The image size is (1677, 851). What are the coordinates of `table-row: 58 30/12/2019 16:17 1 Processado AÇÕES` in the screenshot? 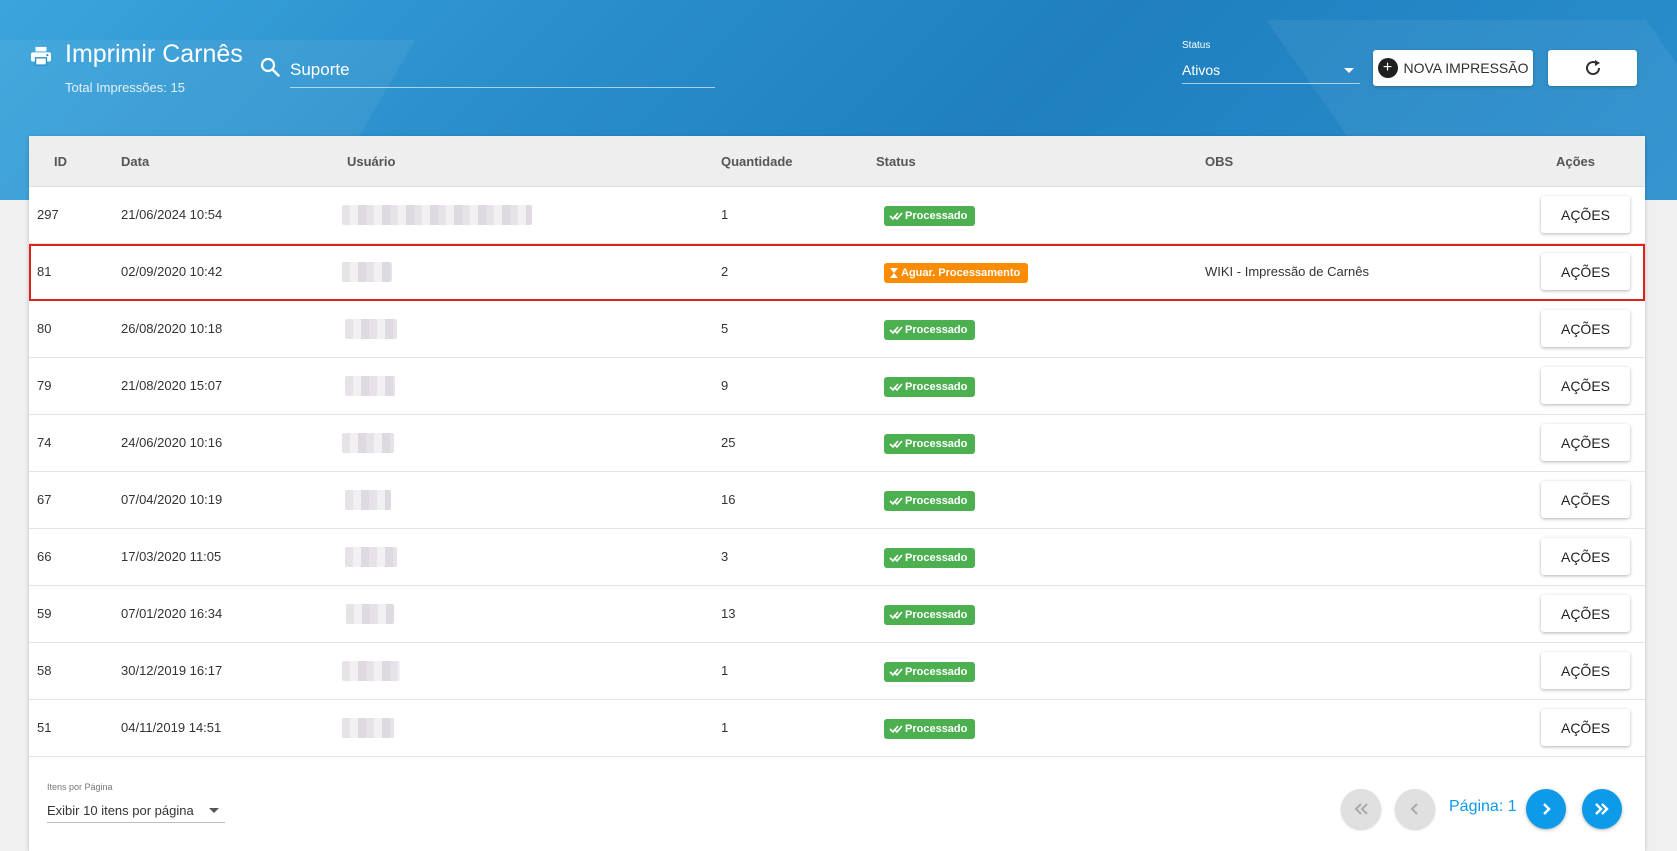 It's located at (837, 671).